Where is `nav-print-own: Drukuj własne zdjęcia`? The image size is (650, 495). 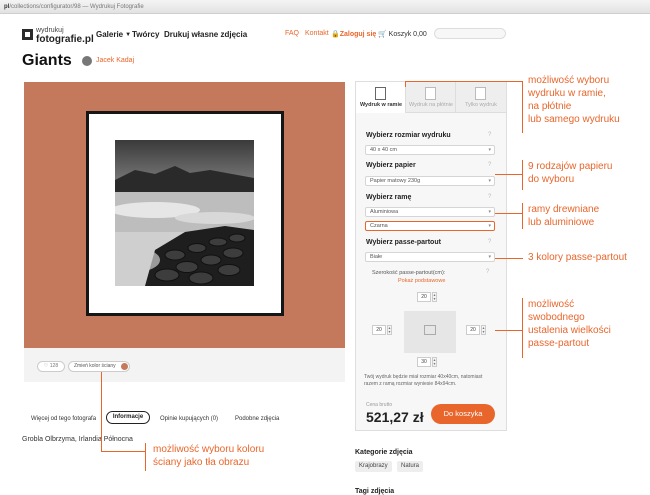
nav-print-own: Drukuj własne zdjęcia is located at coordinates (205, 34).